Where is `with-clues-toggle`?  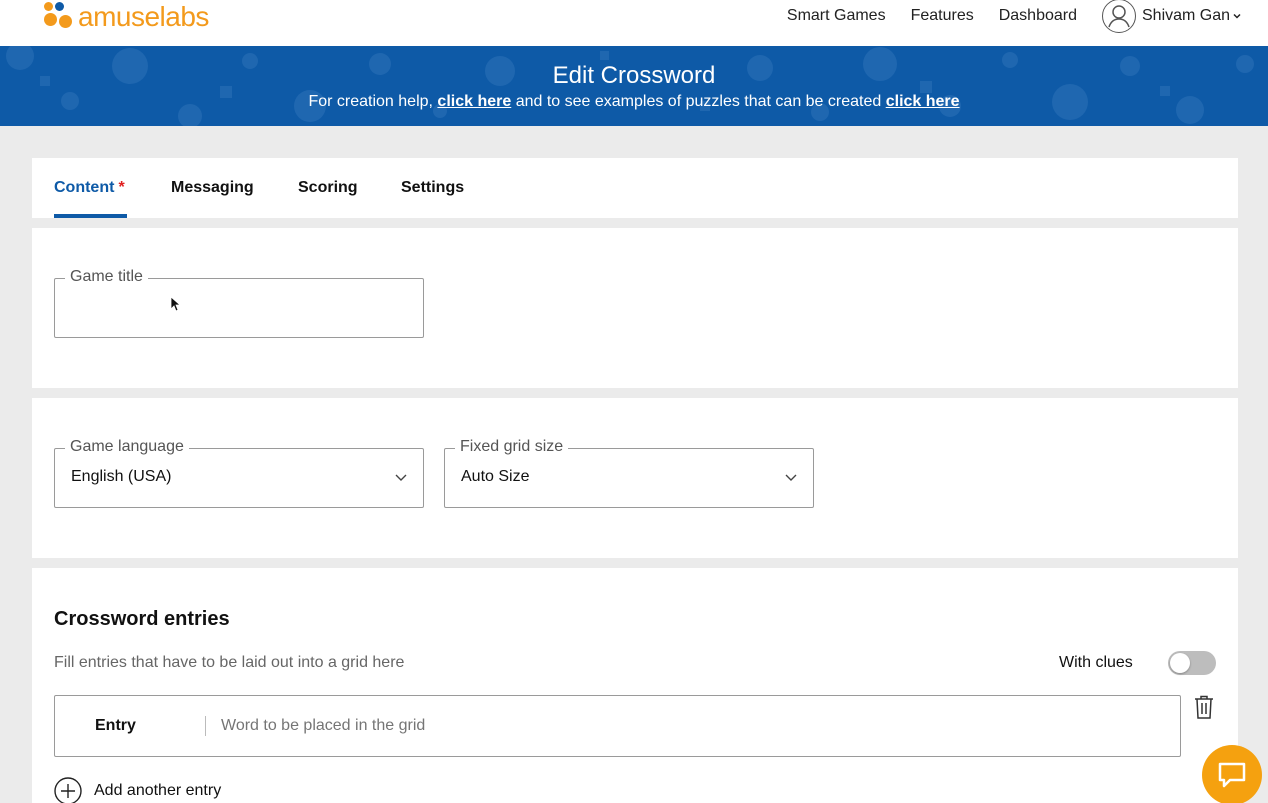
with-clues-toggle is located at coordinates (1192, 663).